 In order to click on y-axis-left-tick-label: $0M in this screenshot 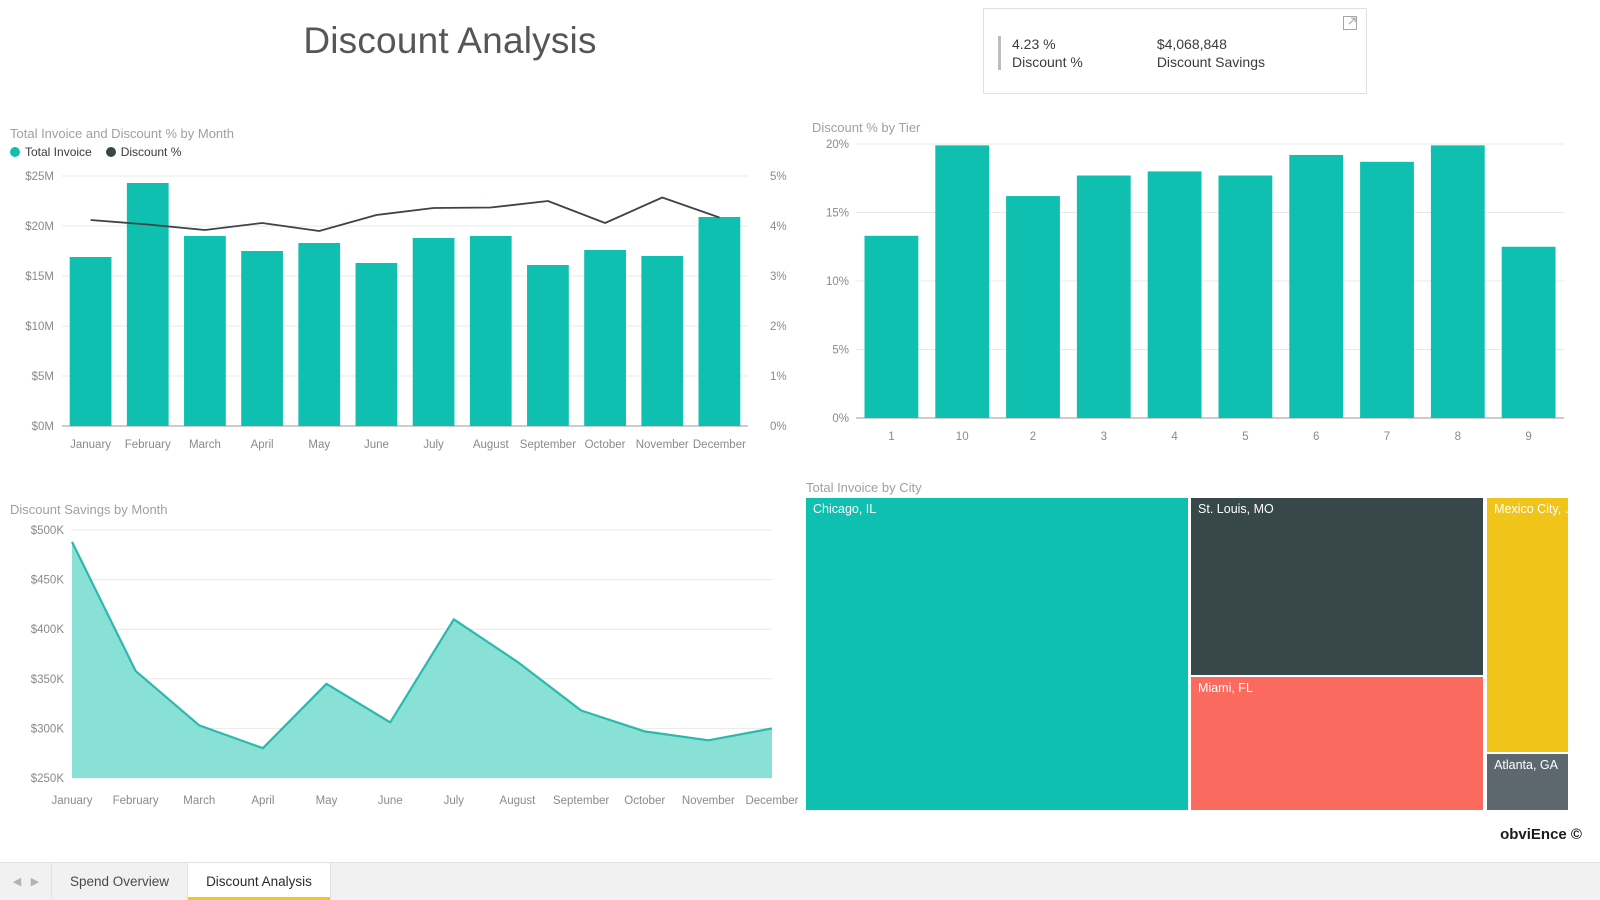, I will do `click(43, 427)`.